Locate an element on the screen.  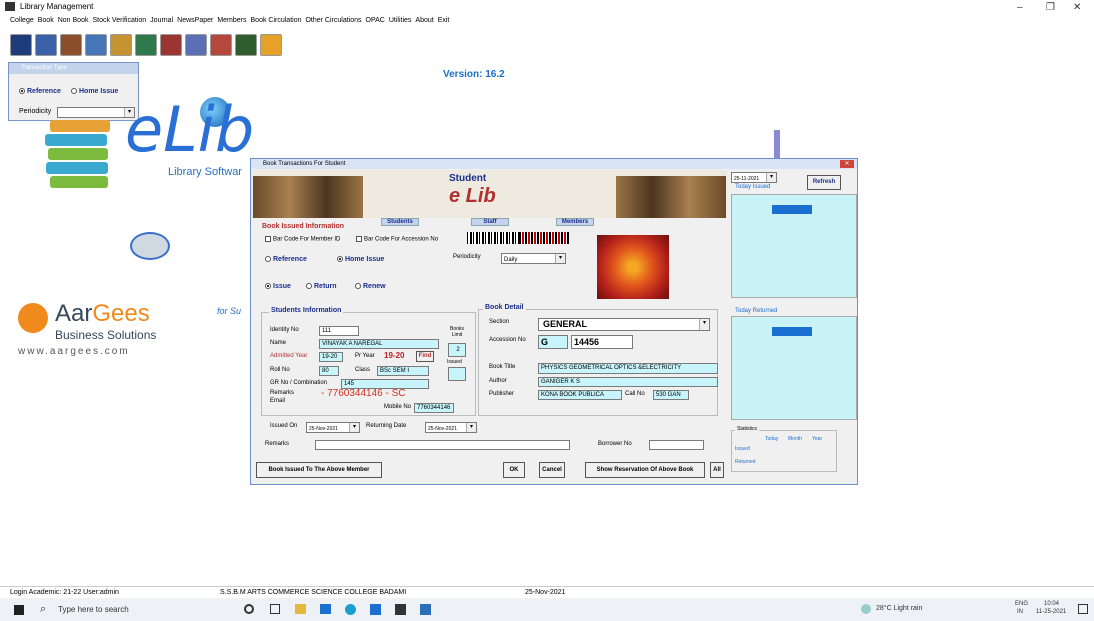
tab-members: Members is located at coordinates (575, 222).